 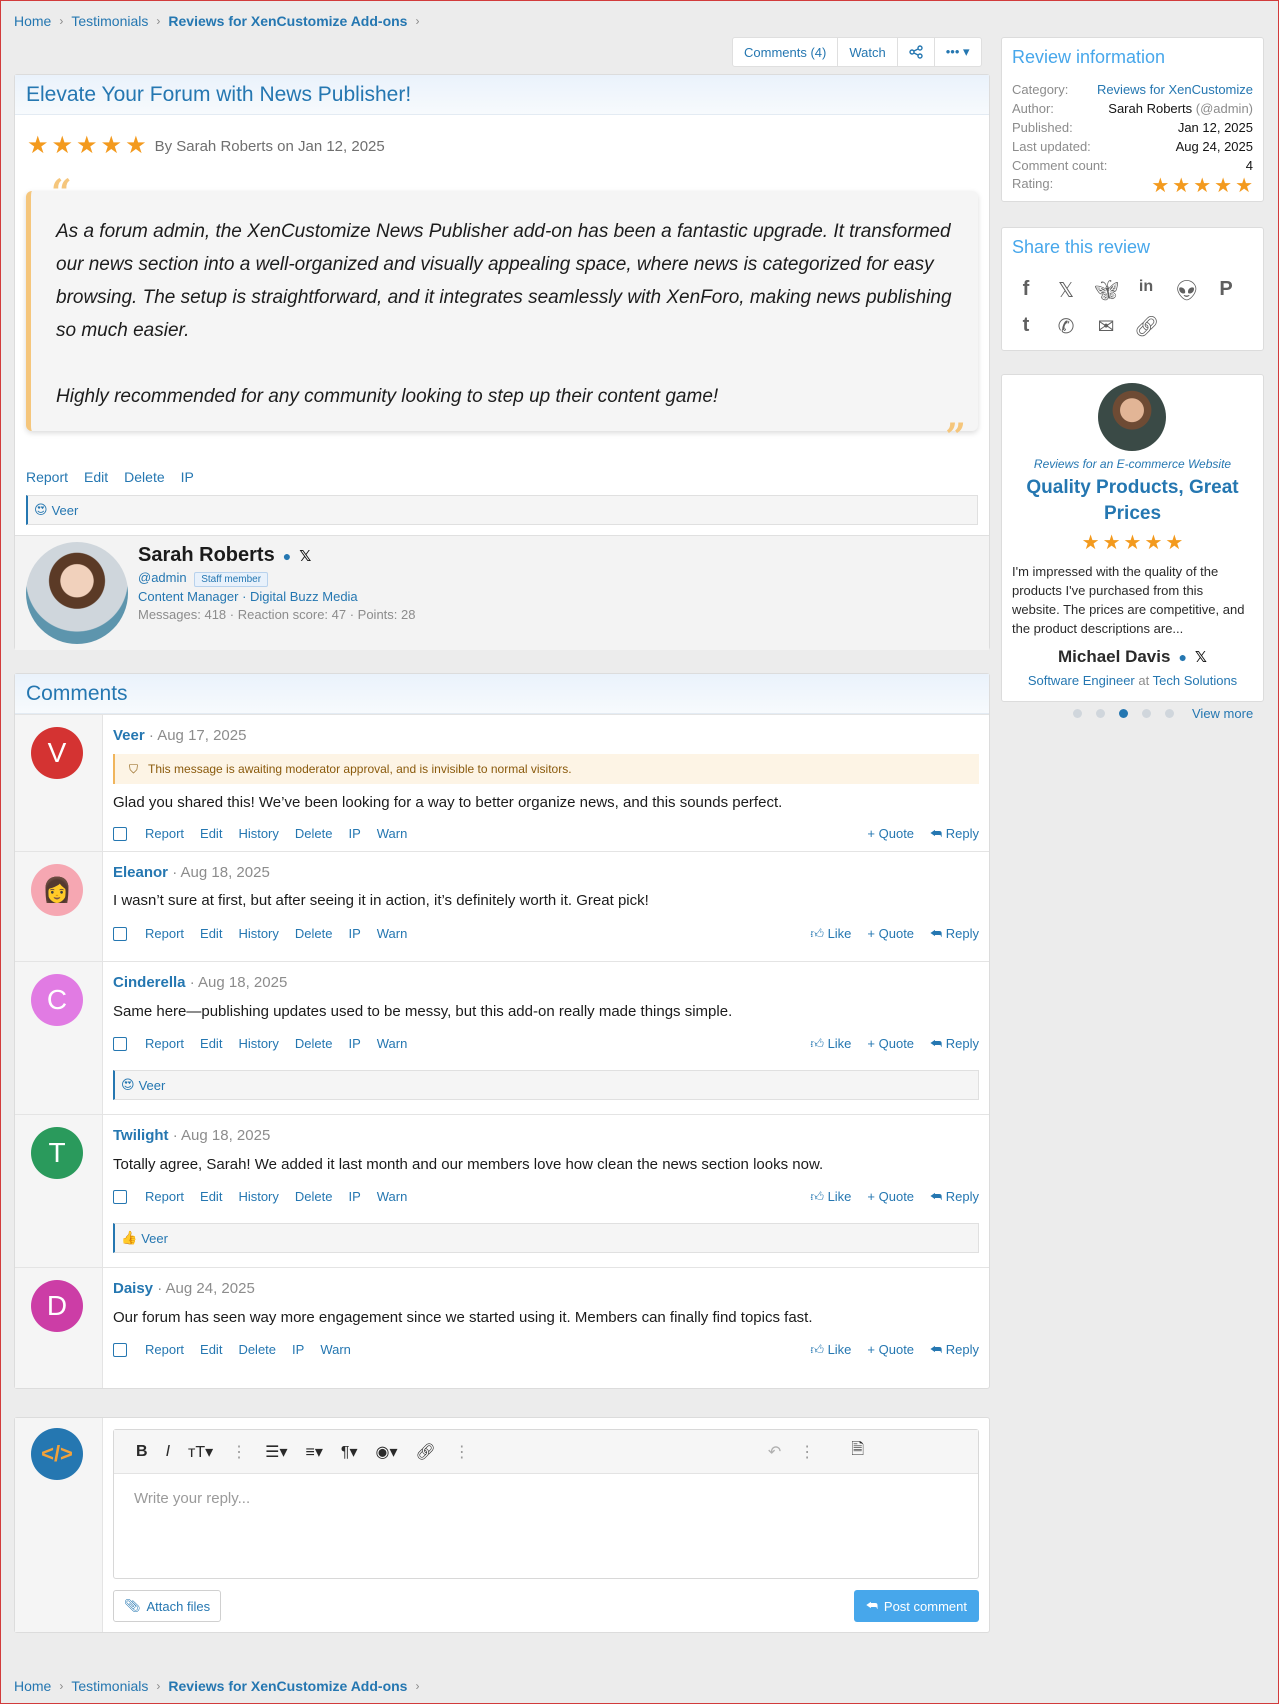 What do you see at coordinates (198, 735) in the screenshot?
I see `comment-date: · Aug 17, 2025` at bounding box center [198, 735].